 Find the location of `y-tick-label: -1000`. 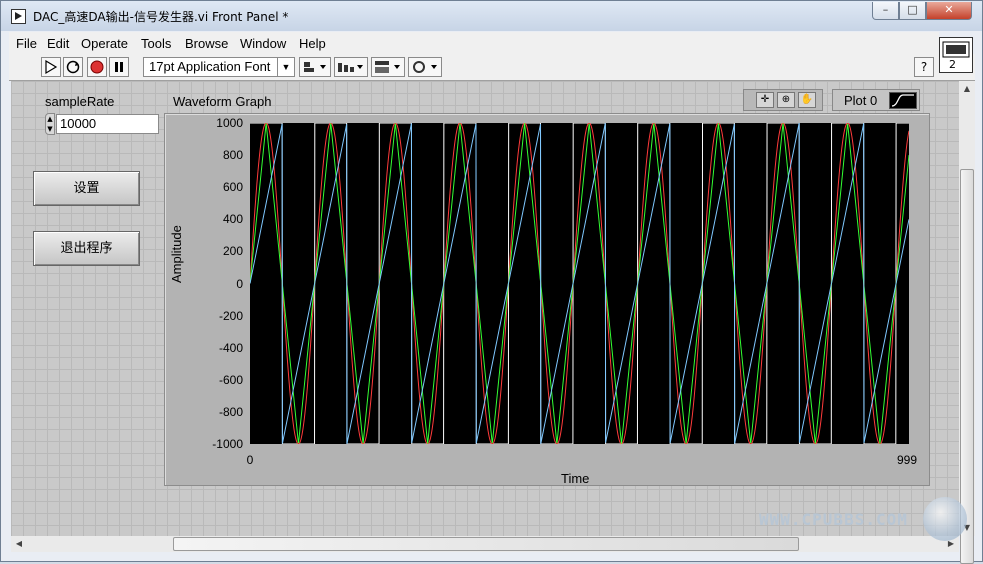

y-tick-label: -1000 is located at coordinates (227, 444).